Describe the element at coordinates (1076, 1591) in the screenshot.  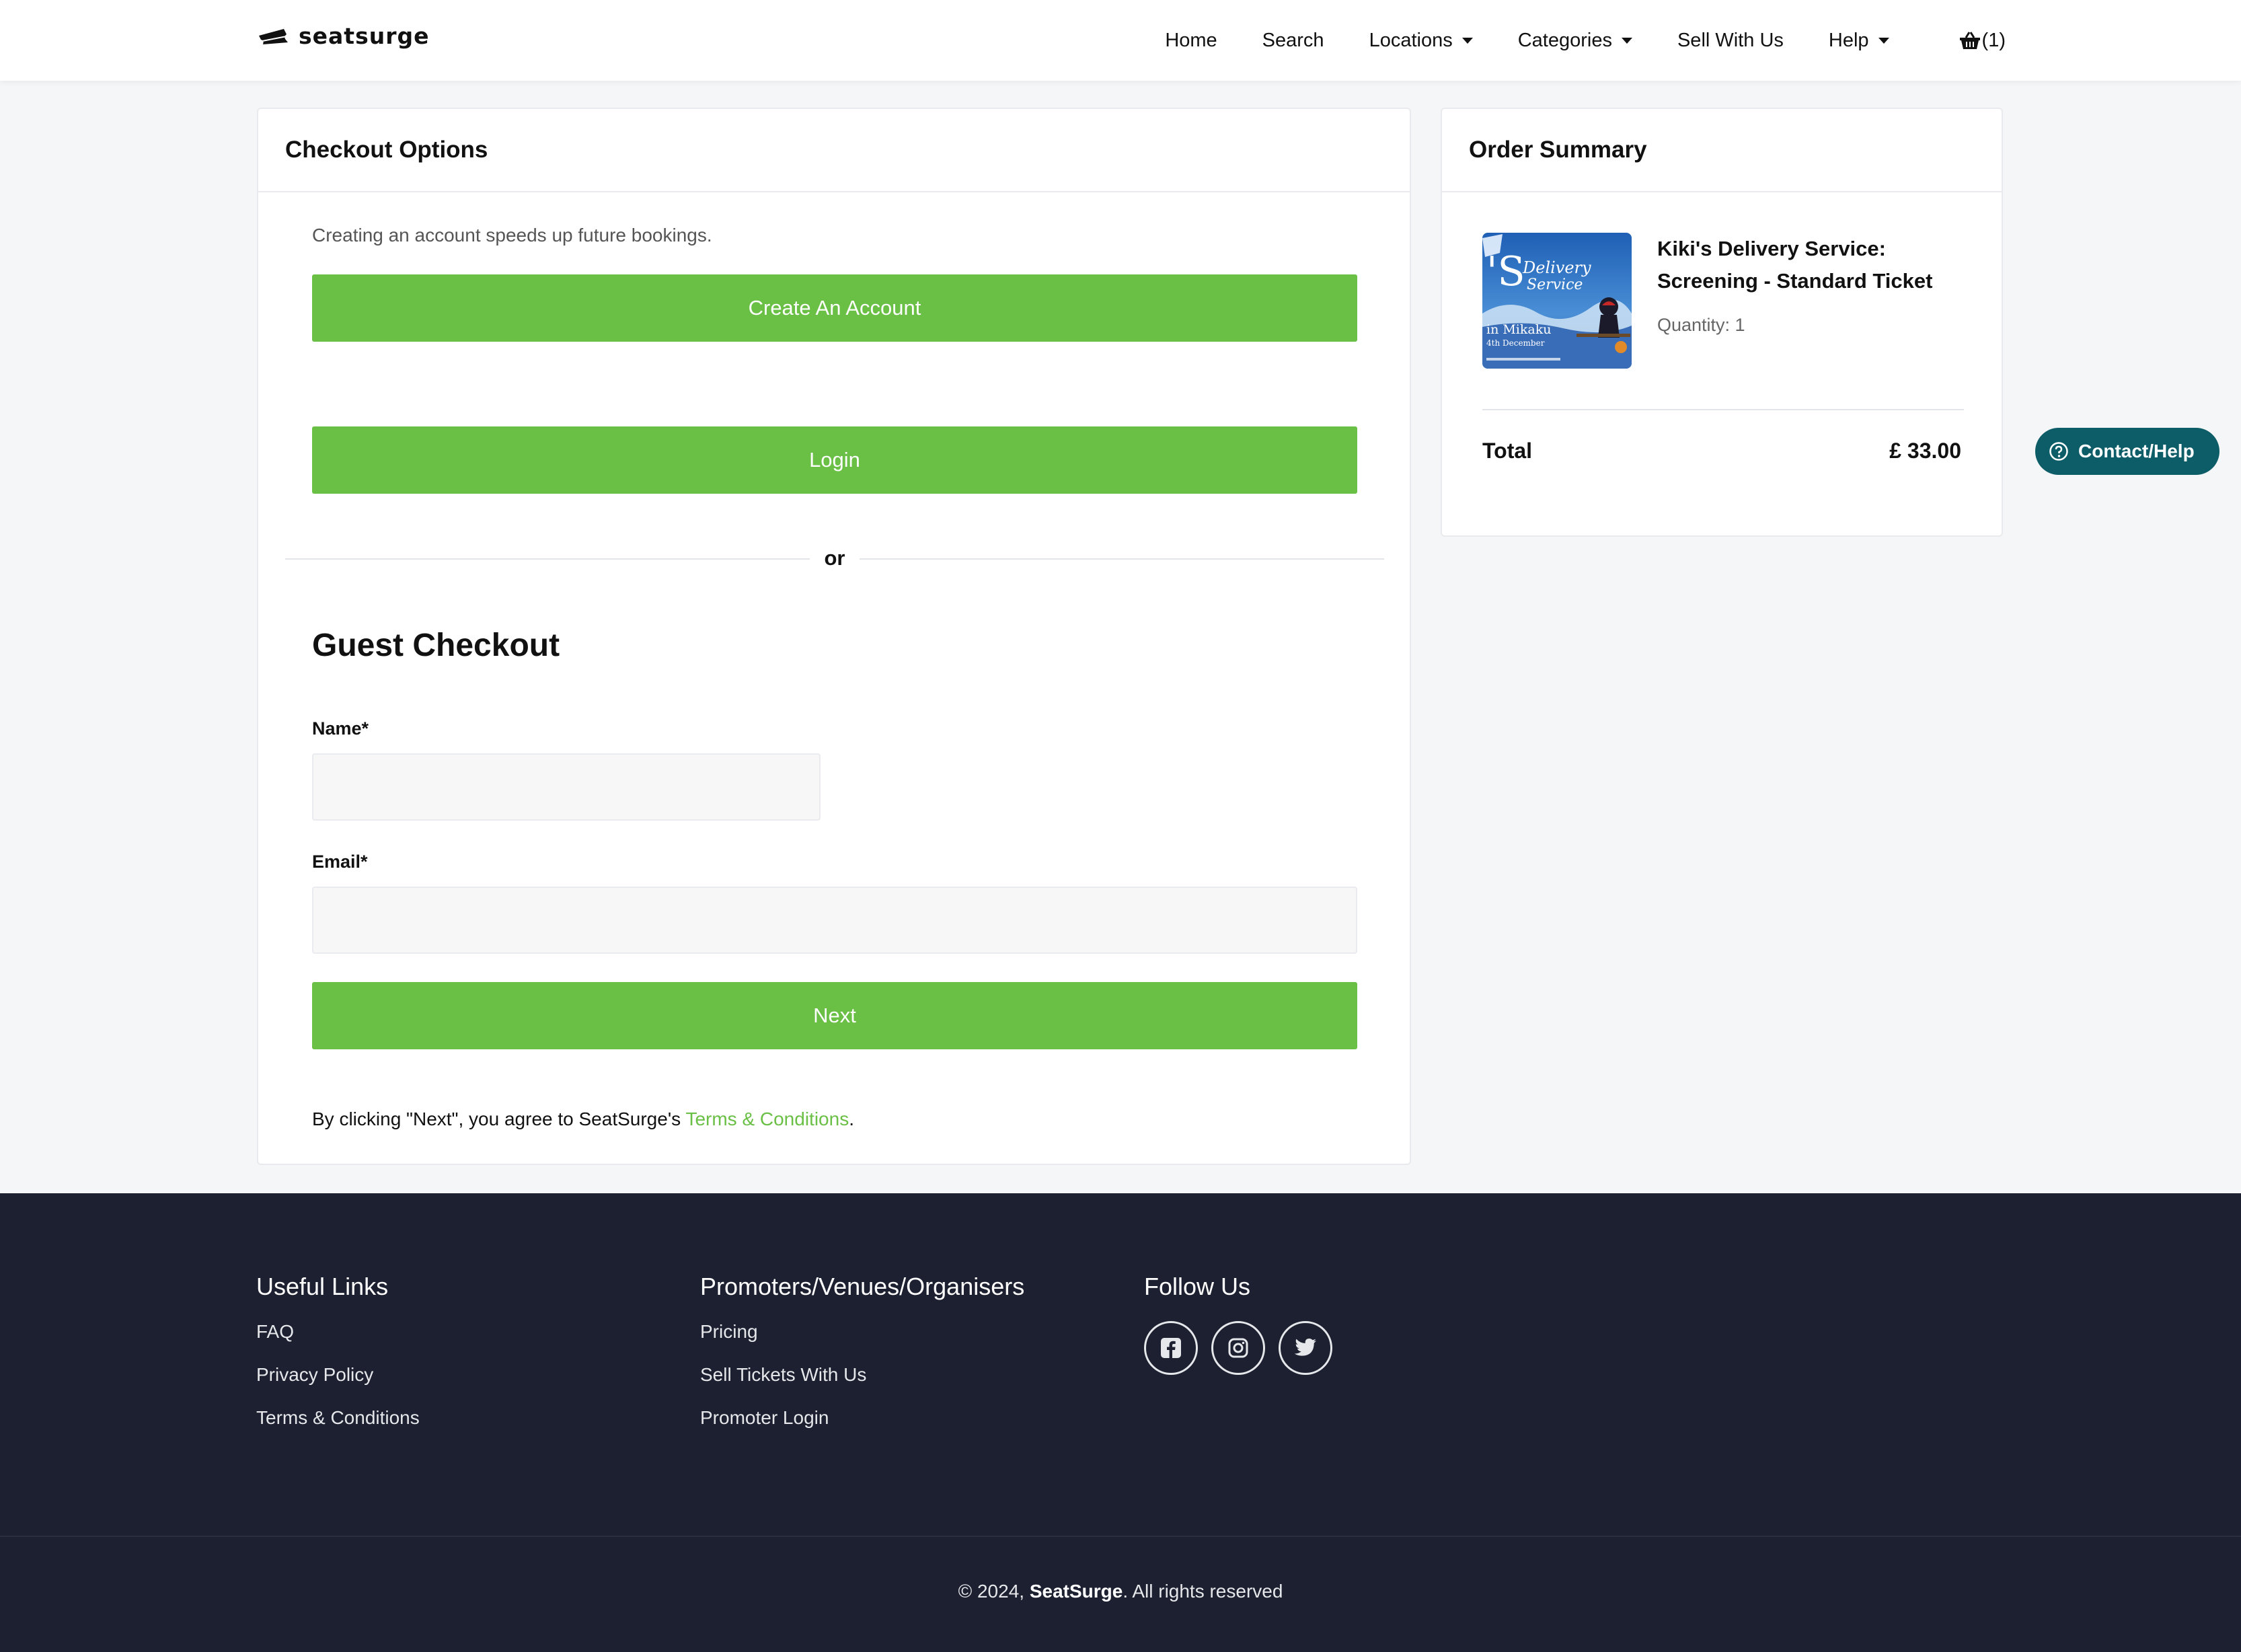
I see `copyright-brand: SeatSurge` at that location.